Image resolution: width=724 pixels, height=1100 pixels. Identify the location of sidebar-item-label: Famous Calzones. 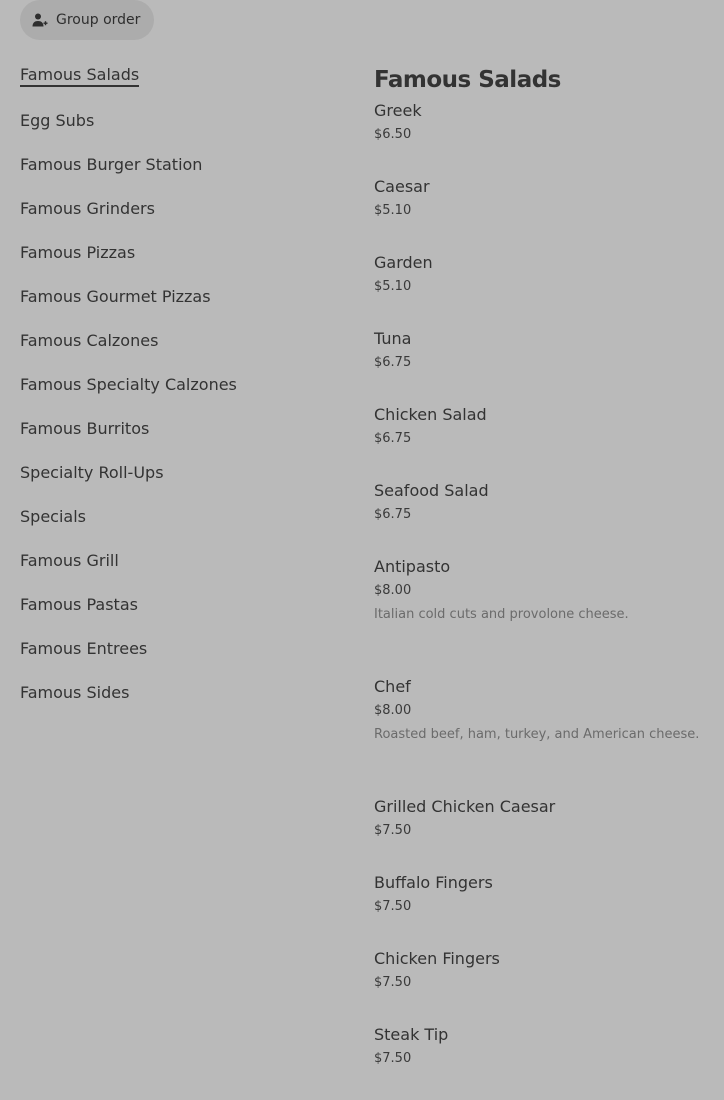
(89, 340).